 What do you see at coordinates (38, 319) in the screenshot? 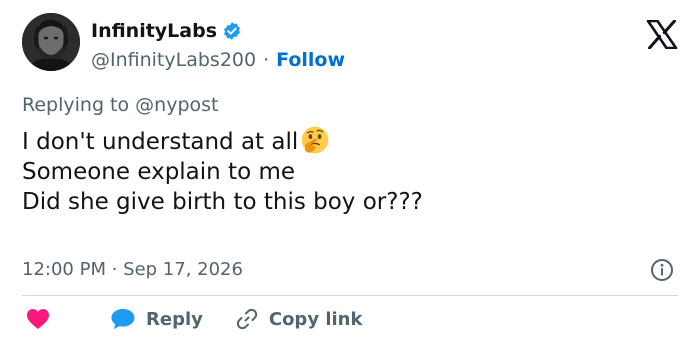
I see `heart-icon` at bounding box center [38, 319].